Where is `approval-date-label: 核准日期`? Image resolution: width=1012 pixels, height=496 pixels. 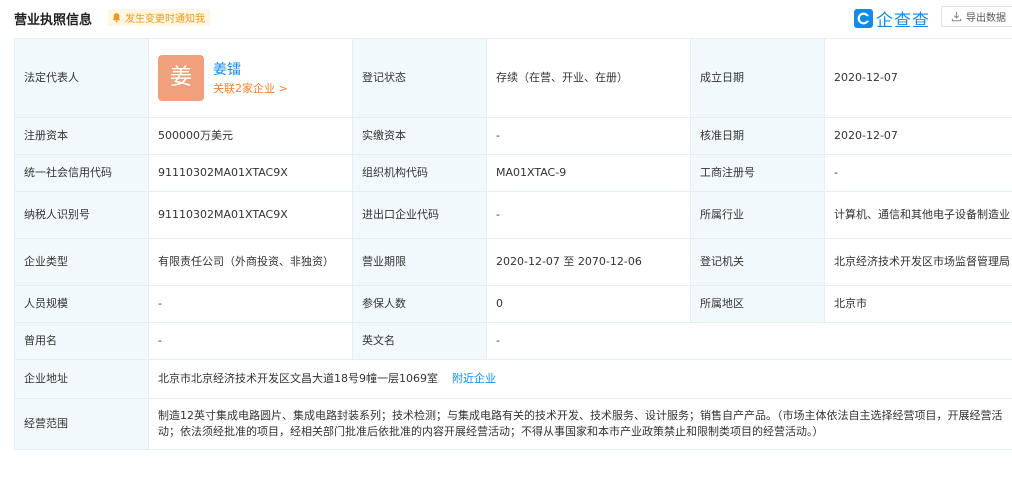
approval-date-label: 核准日期 is located at coordinates (757, 136).